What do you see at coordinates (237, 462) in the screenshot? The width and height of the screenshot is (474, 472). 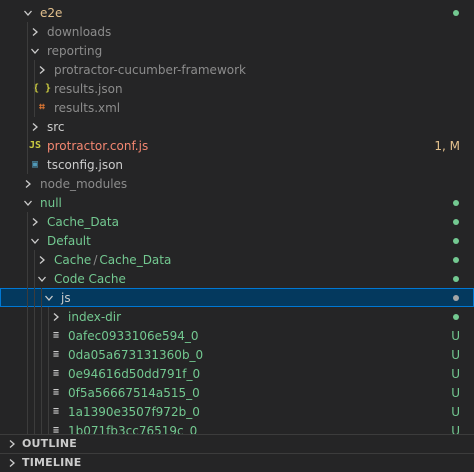 I see `timeline-panel-header: TIMELINE` at bounding box center [237, 462].